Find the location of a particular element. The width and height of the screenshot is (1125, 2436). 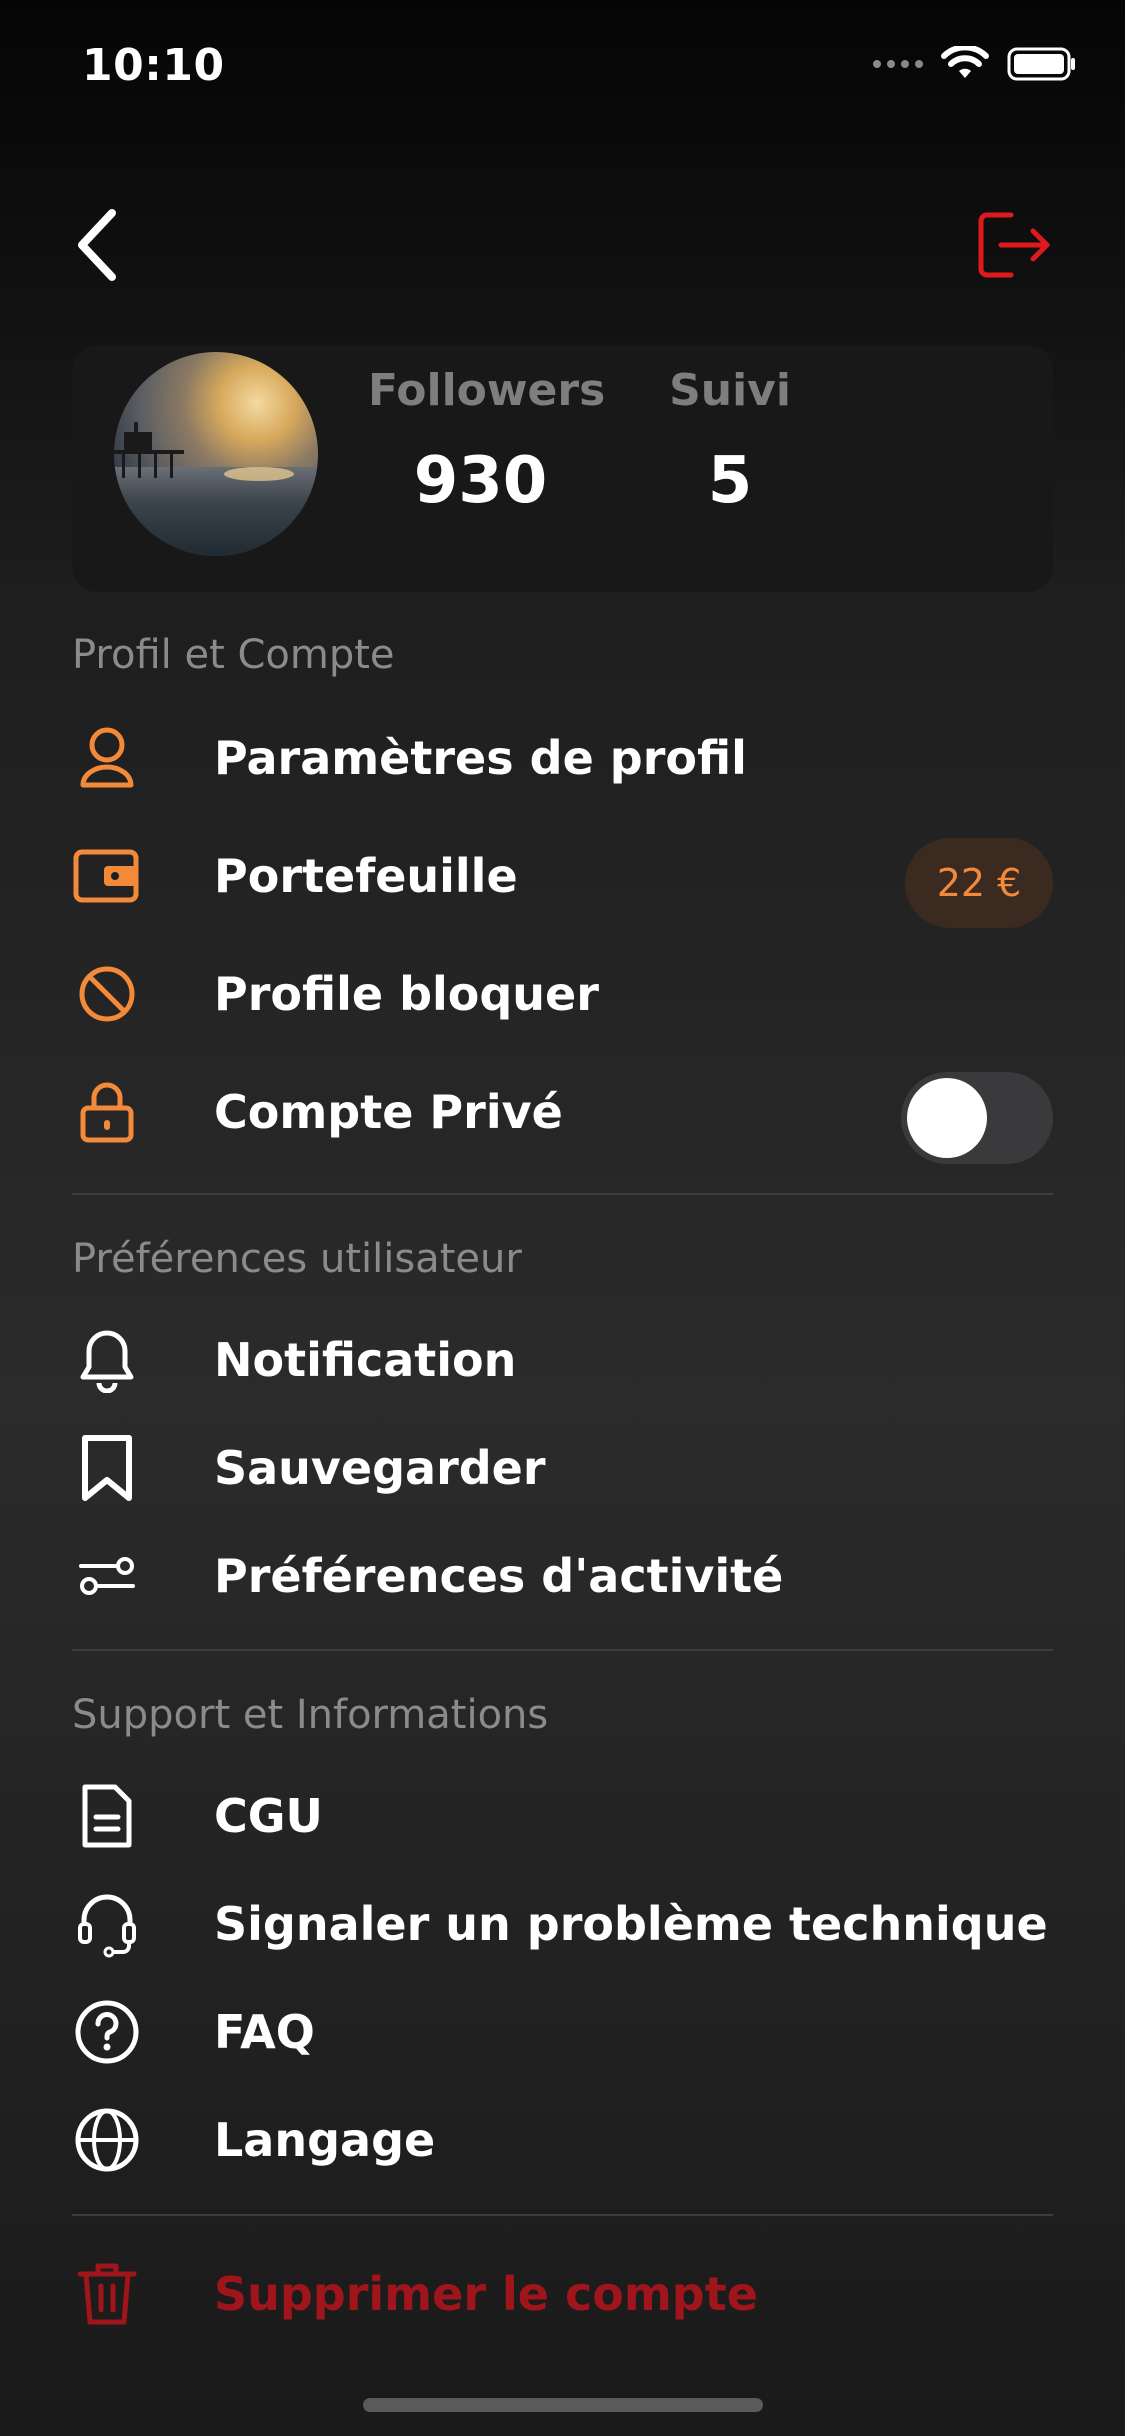

back-button is located at coordinates (112, 245).